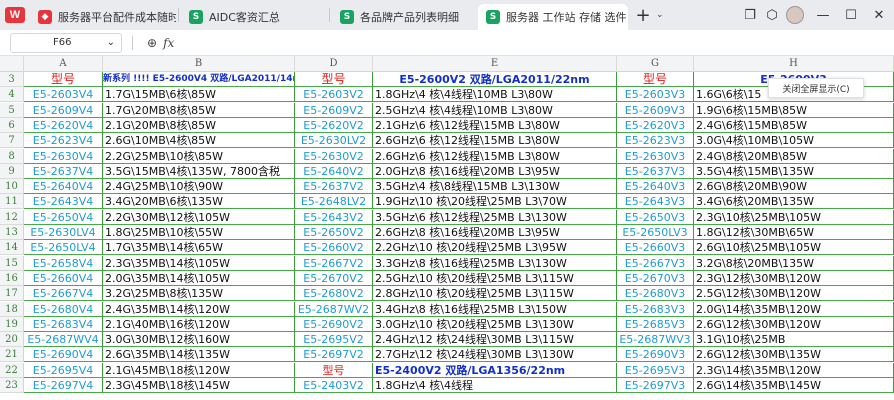 The width and height of the screenshot is (894, 400). I want to click on spec-cell: 2.5GHz\4 核\4线程\10MB L3\80W, so click(495, 110).